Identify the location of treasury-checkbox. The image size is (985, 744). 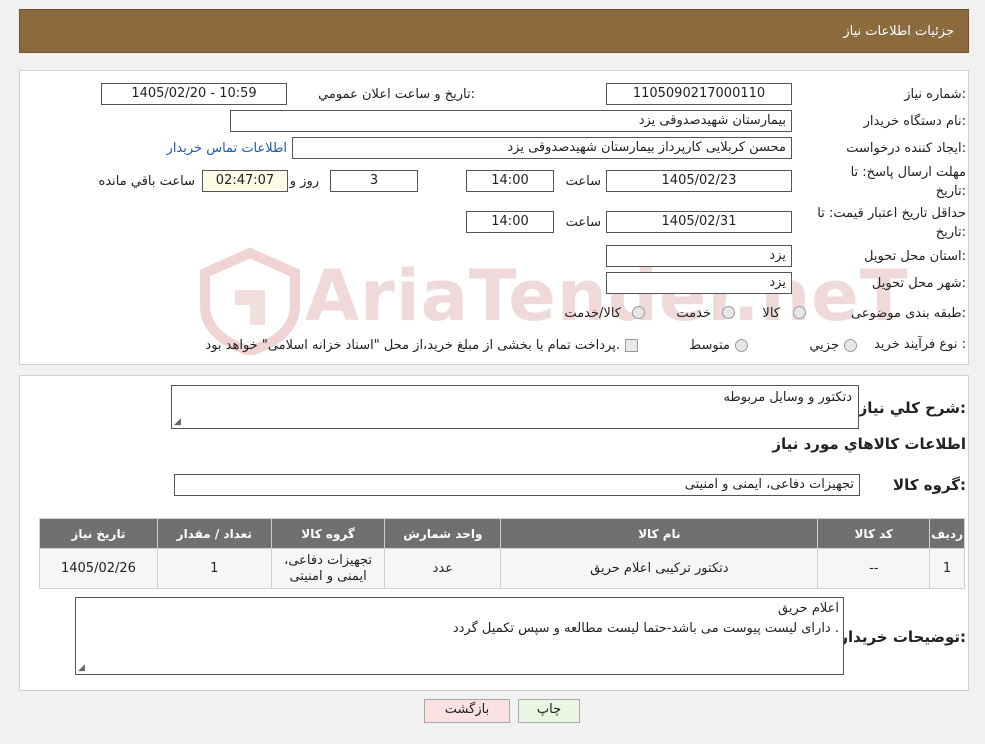
(631, 345).